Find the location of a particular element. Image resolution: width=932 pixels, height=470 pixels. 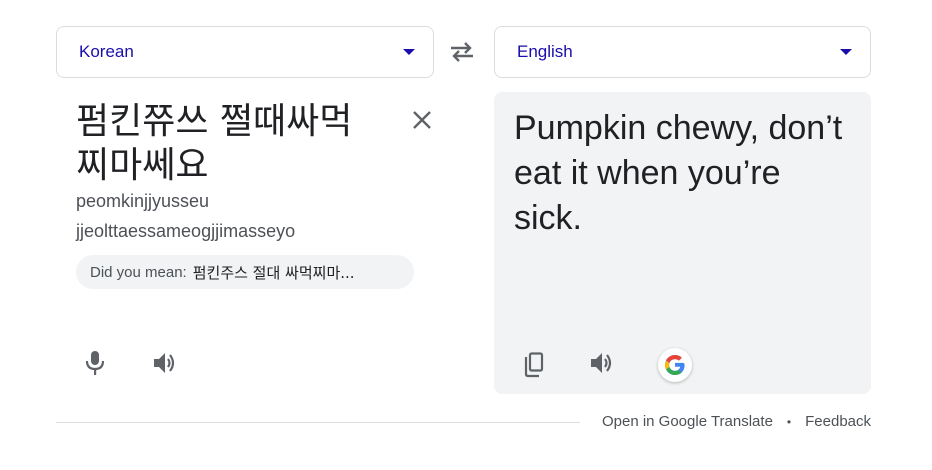

swap-languages-button is located at coordinates (462, 52).